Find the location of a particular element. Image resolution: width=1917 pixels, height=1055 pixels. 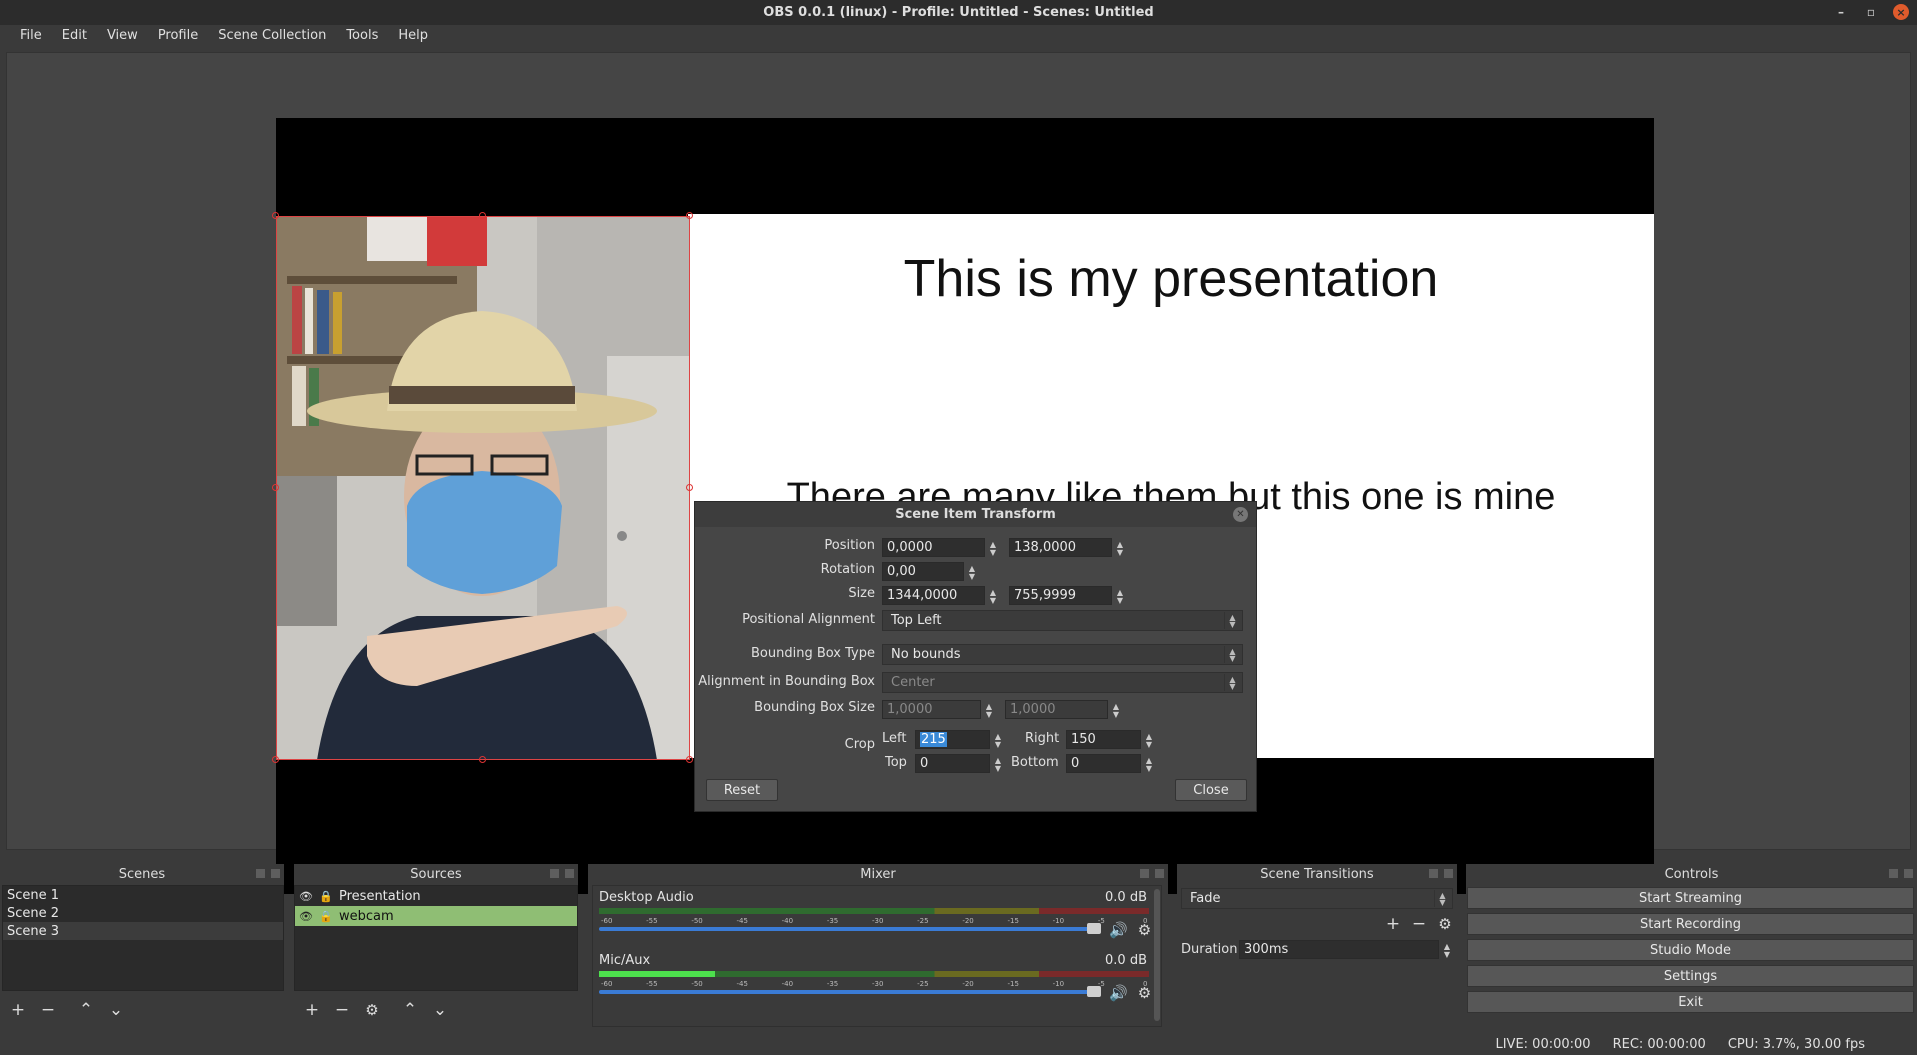

bbox-width-stepper-icon: ▲ ▼ is located at coordinates (989, 710).